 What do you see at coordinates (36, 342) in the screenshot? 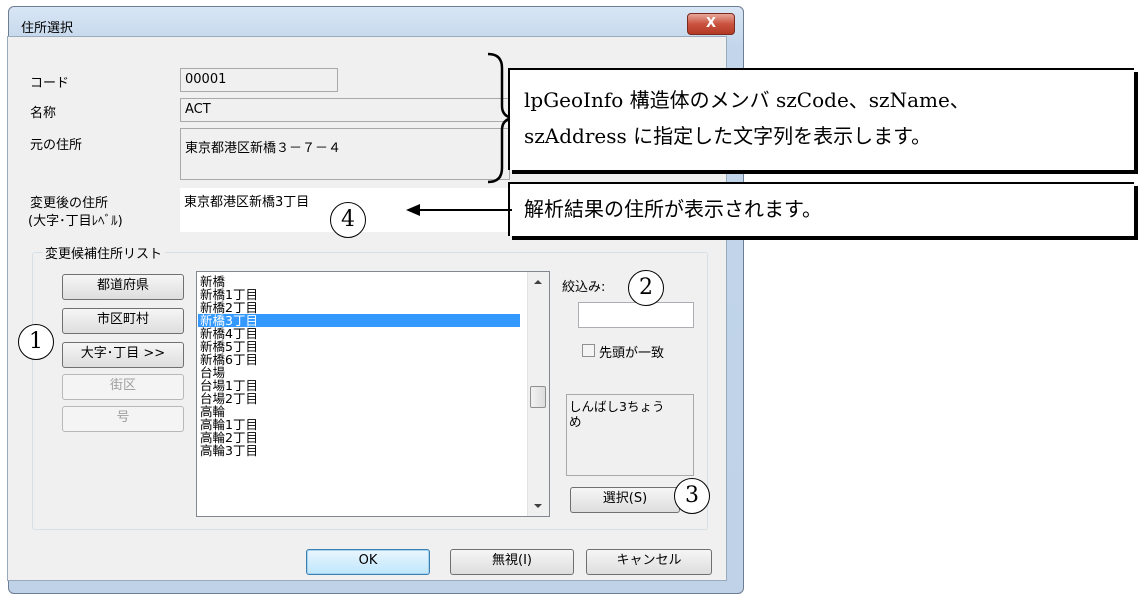
I see `marker-1: 1` at bounding box center [36, 342].